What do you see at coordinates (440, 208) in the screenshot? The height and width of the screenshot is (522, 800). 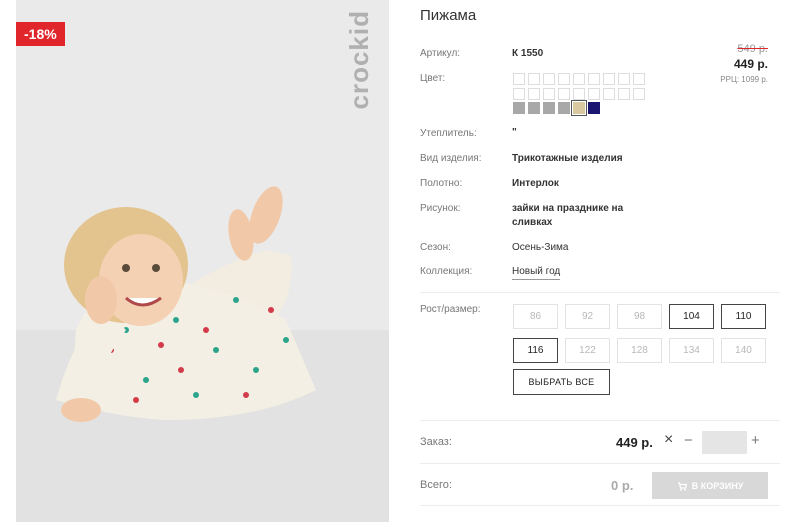 I see `print-label: Рисунок:` at bounding box center [440, 208].